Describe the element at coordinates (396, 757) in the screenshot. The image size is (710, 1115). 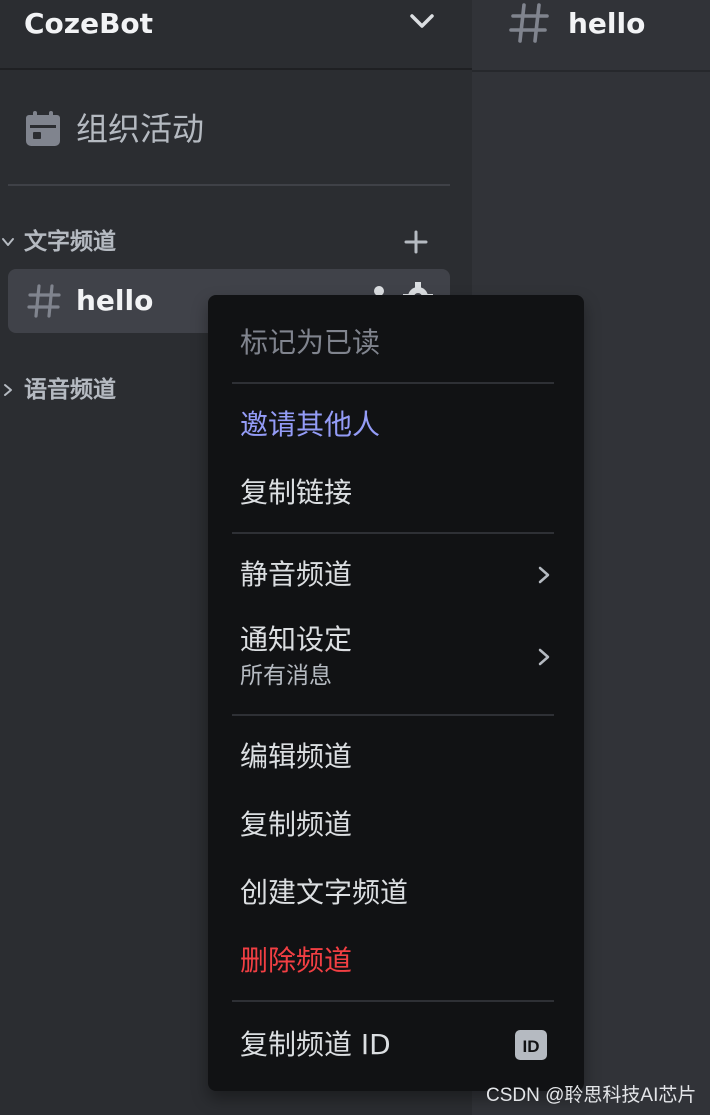
I see `menu-item-edit-channel: 编辑频道` at that location.